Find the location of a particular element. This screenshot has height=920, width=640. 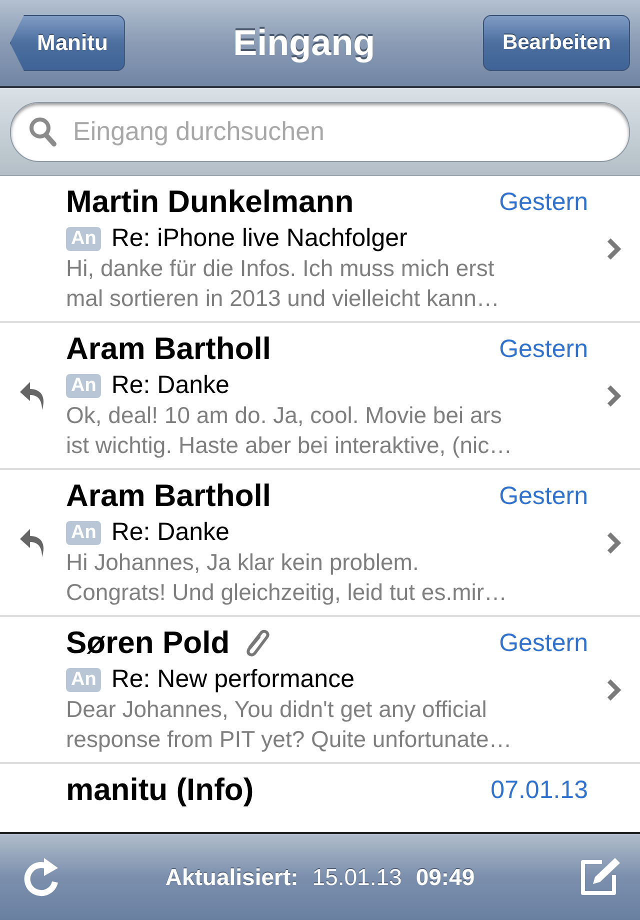

search-icon is located at coordinates (43, 131).